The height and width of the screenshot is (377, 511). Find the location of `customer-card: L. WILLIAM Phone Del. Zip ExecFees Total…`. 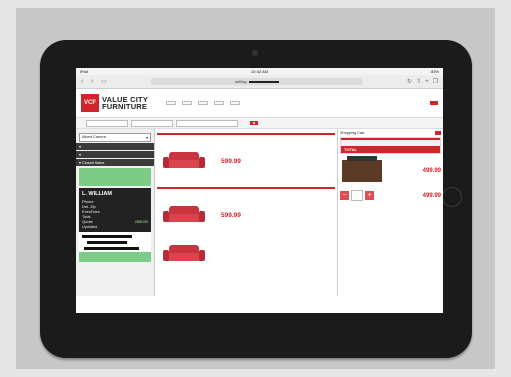

customer-card: L. WILLIAM Phone Del. Zip ExecFees Total… is located at coordinates (115, 210).